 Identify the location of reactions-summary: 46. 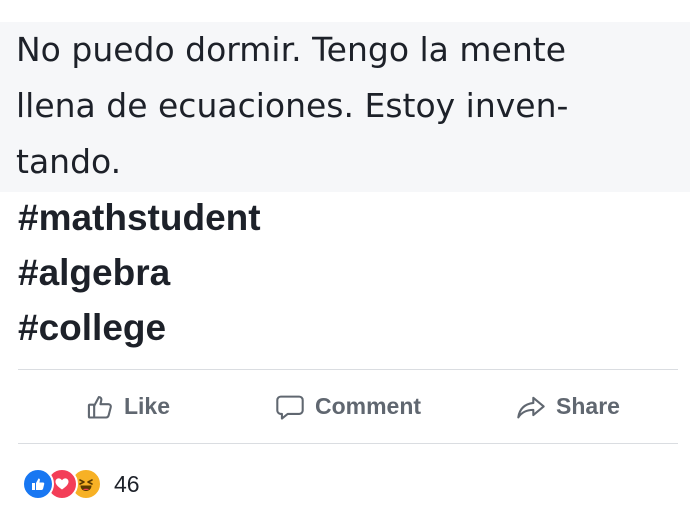
(81, 484).